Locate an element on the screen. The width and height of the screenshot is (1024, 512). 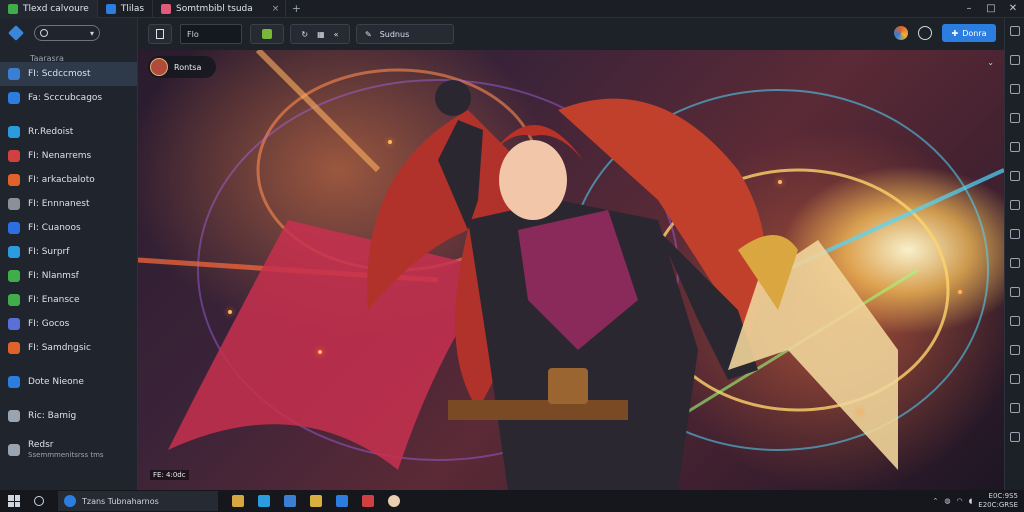
sidebar-item: FI: Gocos is located at coordinates (68, 324).